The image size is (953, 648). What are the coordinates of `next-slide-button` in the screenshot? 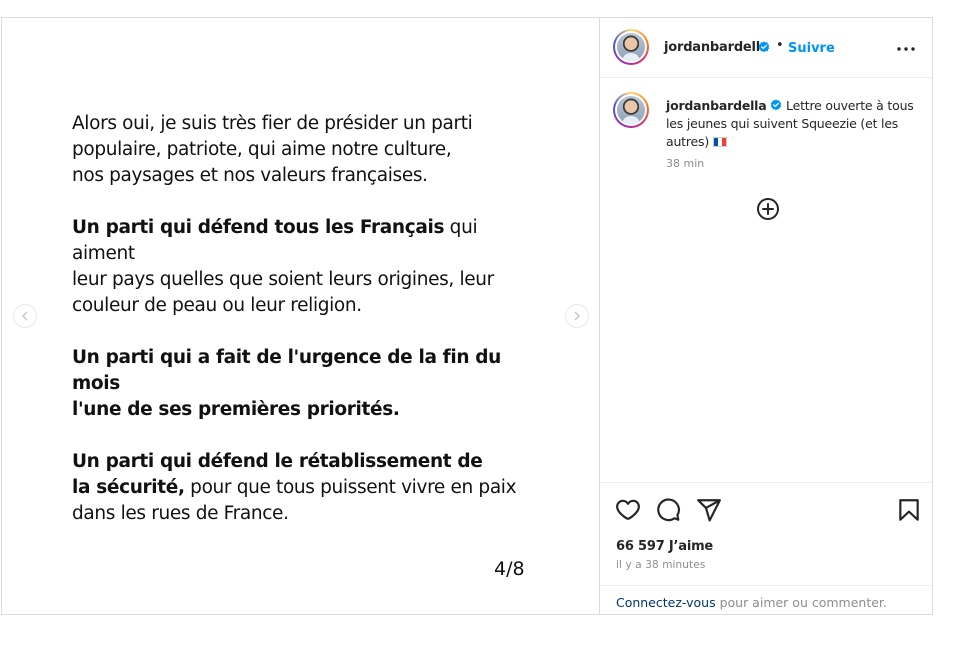 It's located at (577, 316).